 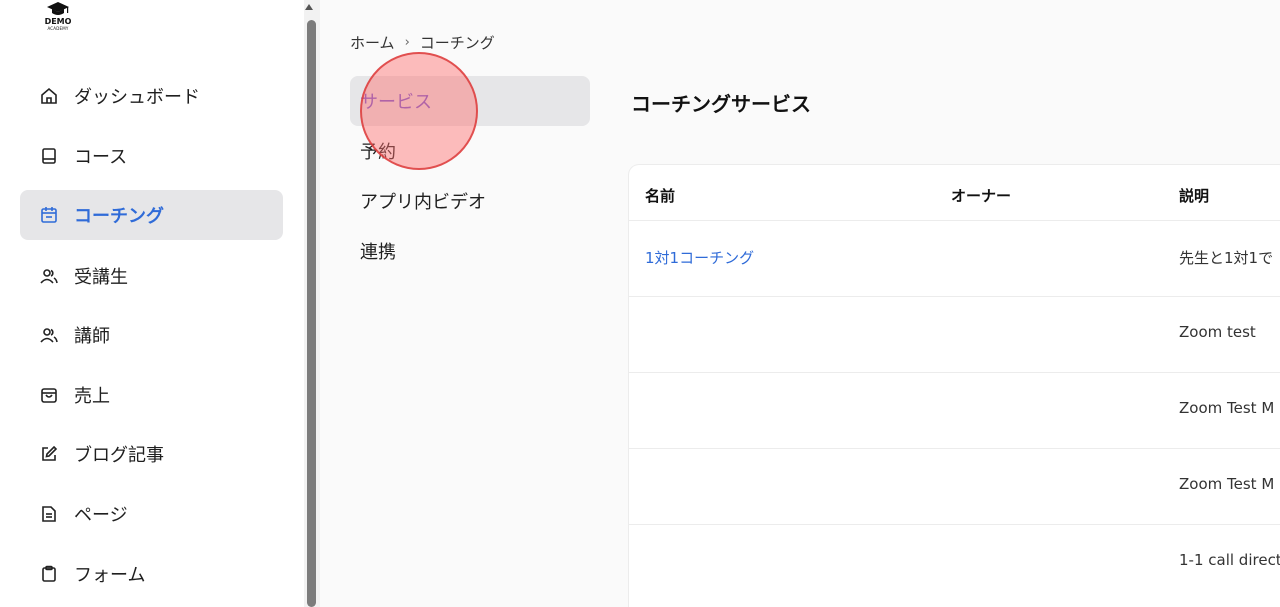 What do you see at coordinates (372, 42) in the screenshot?
I see `breadcrumb-home: ホーム` at bounding box center [372, 42].